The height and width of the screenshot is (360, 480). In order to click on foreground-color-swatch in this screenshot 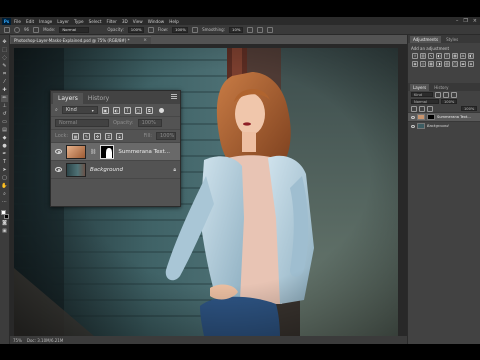, I will do `click(3, 212)`.